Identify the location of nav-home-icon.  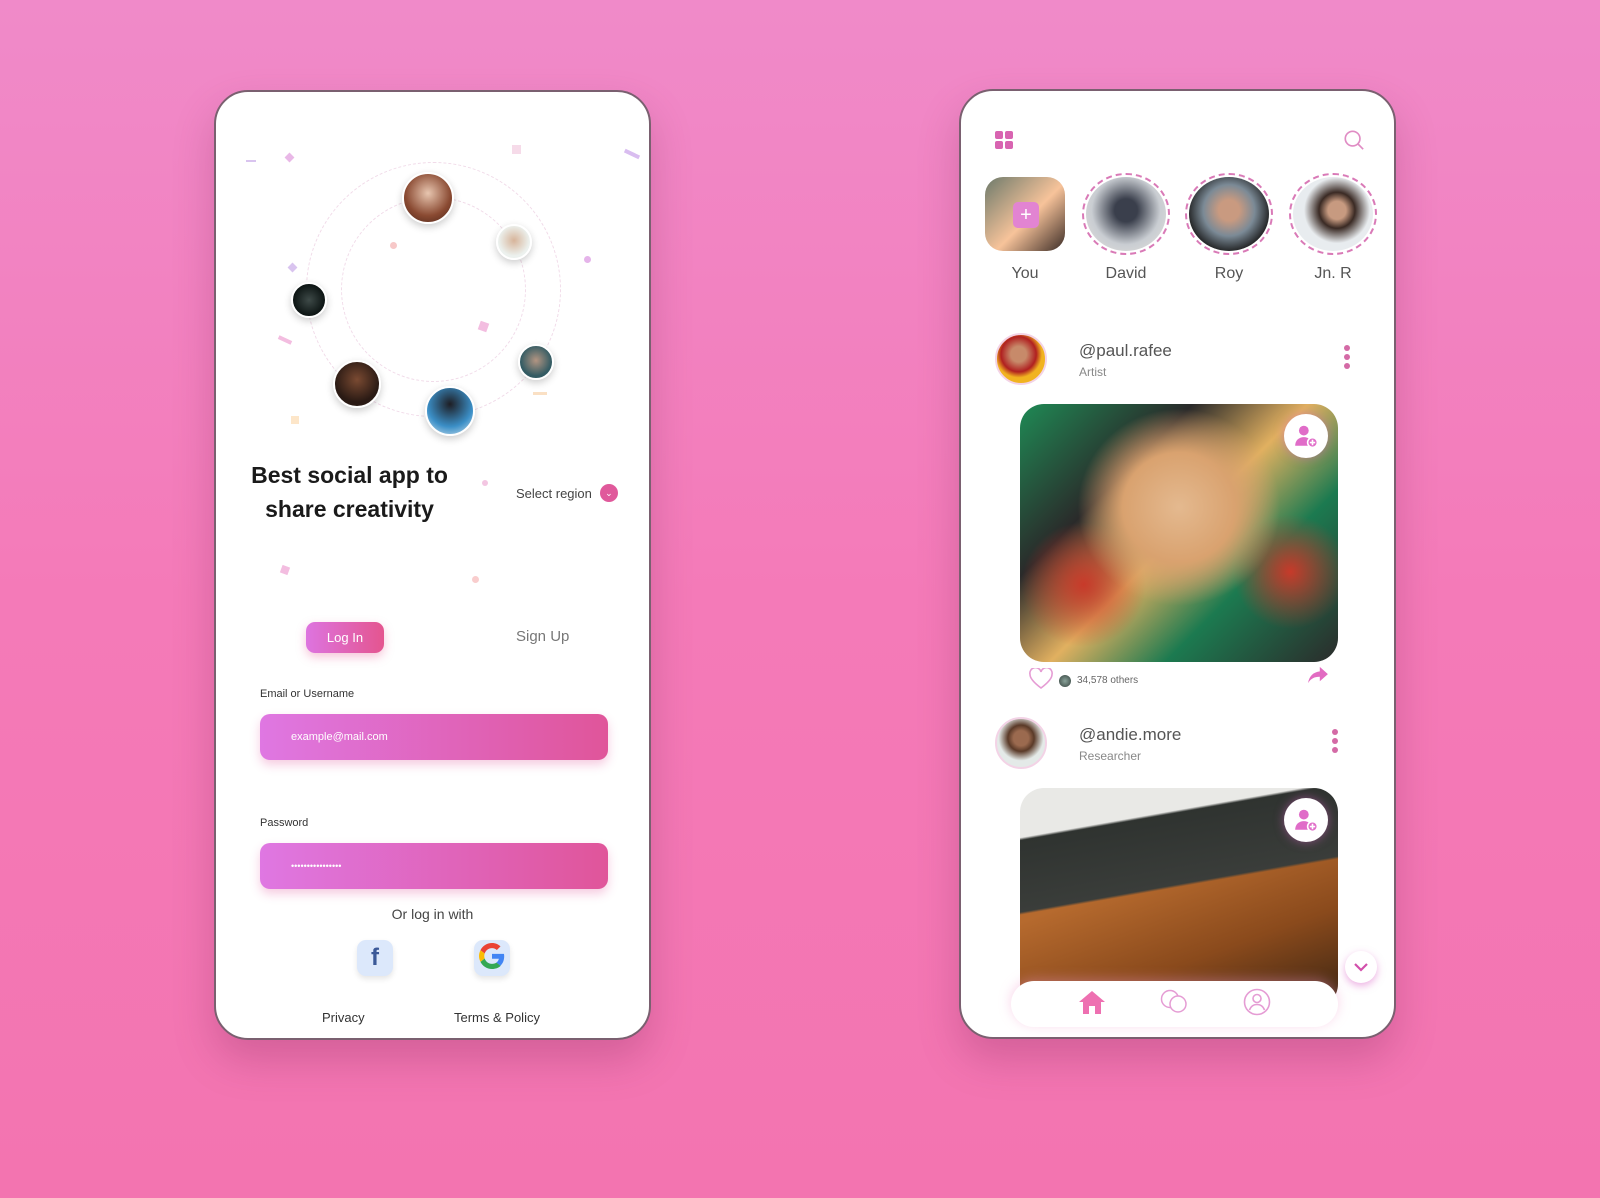
(1092, 1004).